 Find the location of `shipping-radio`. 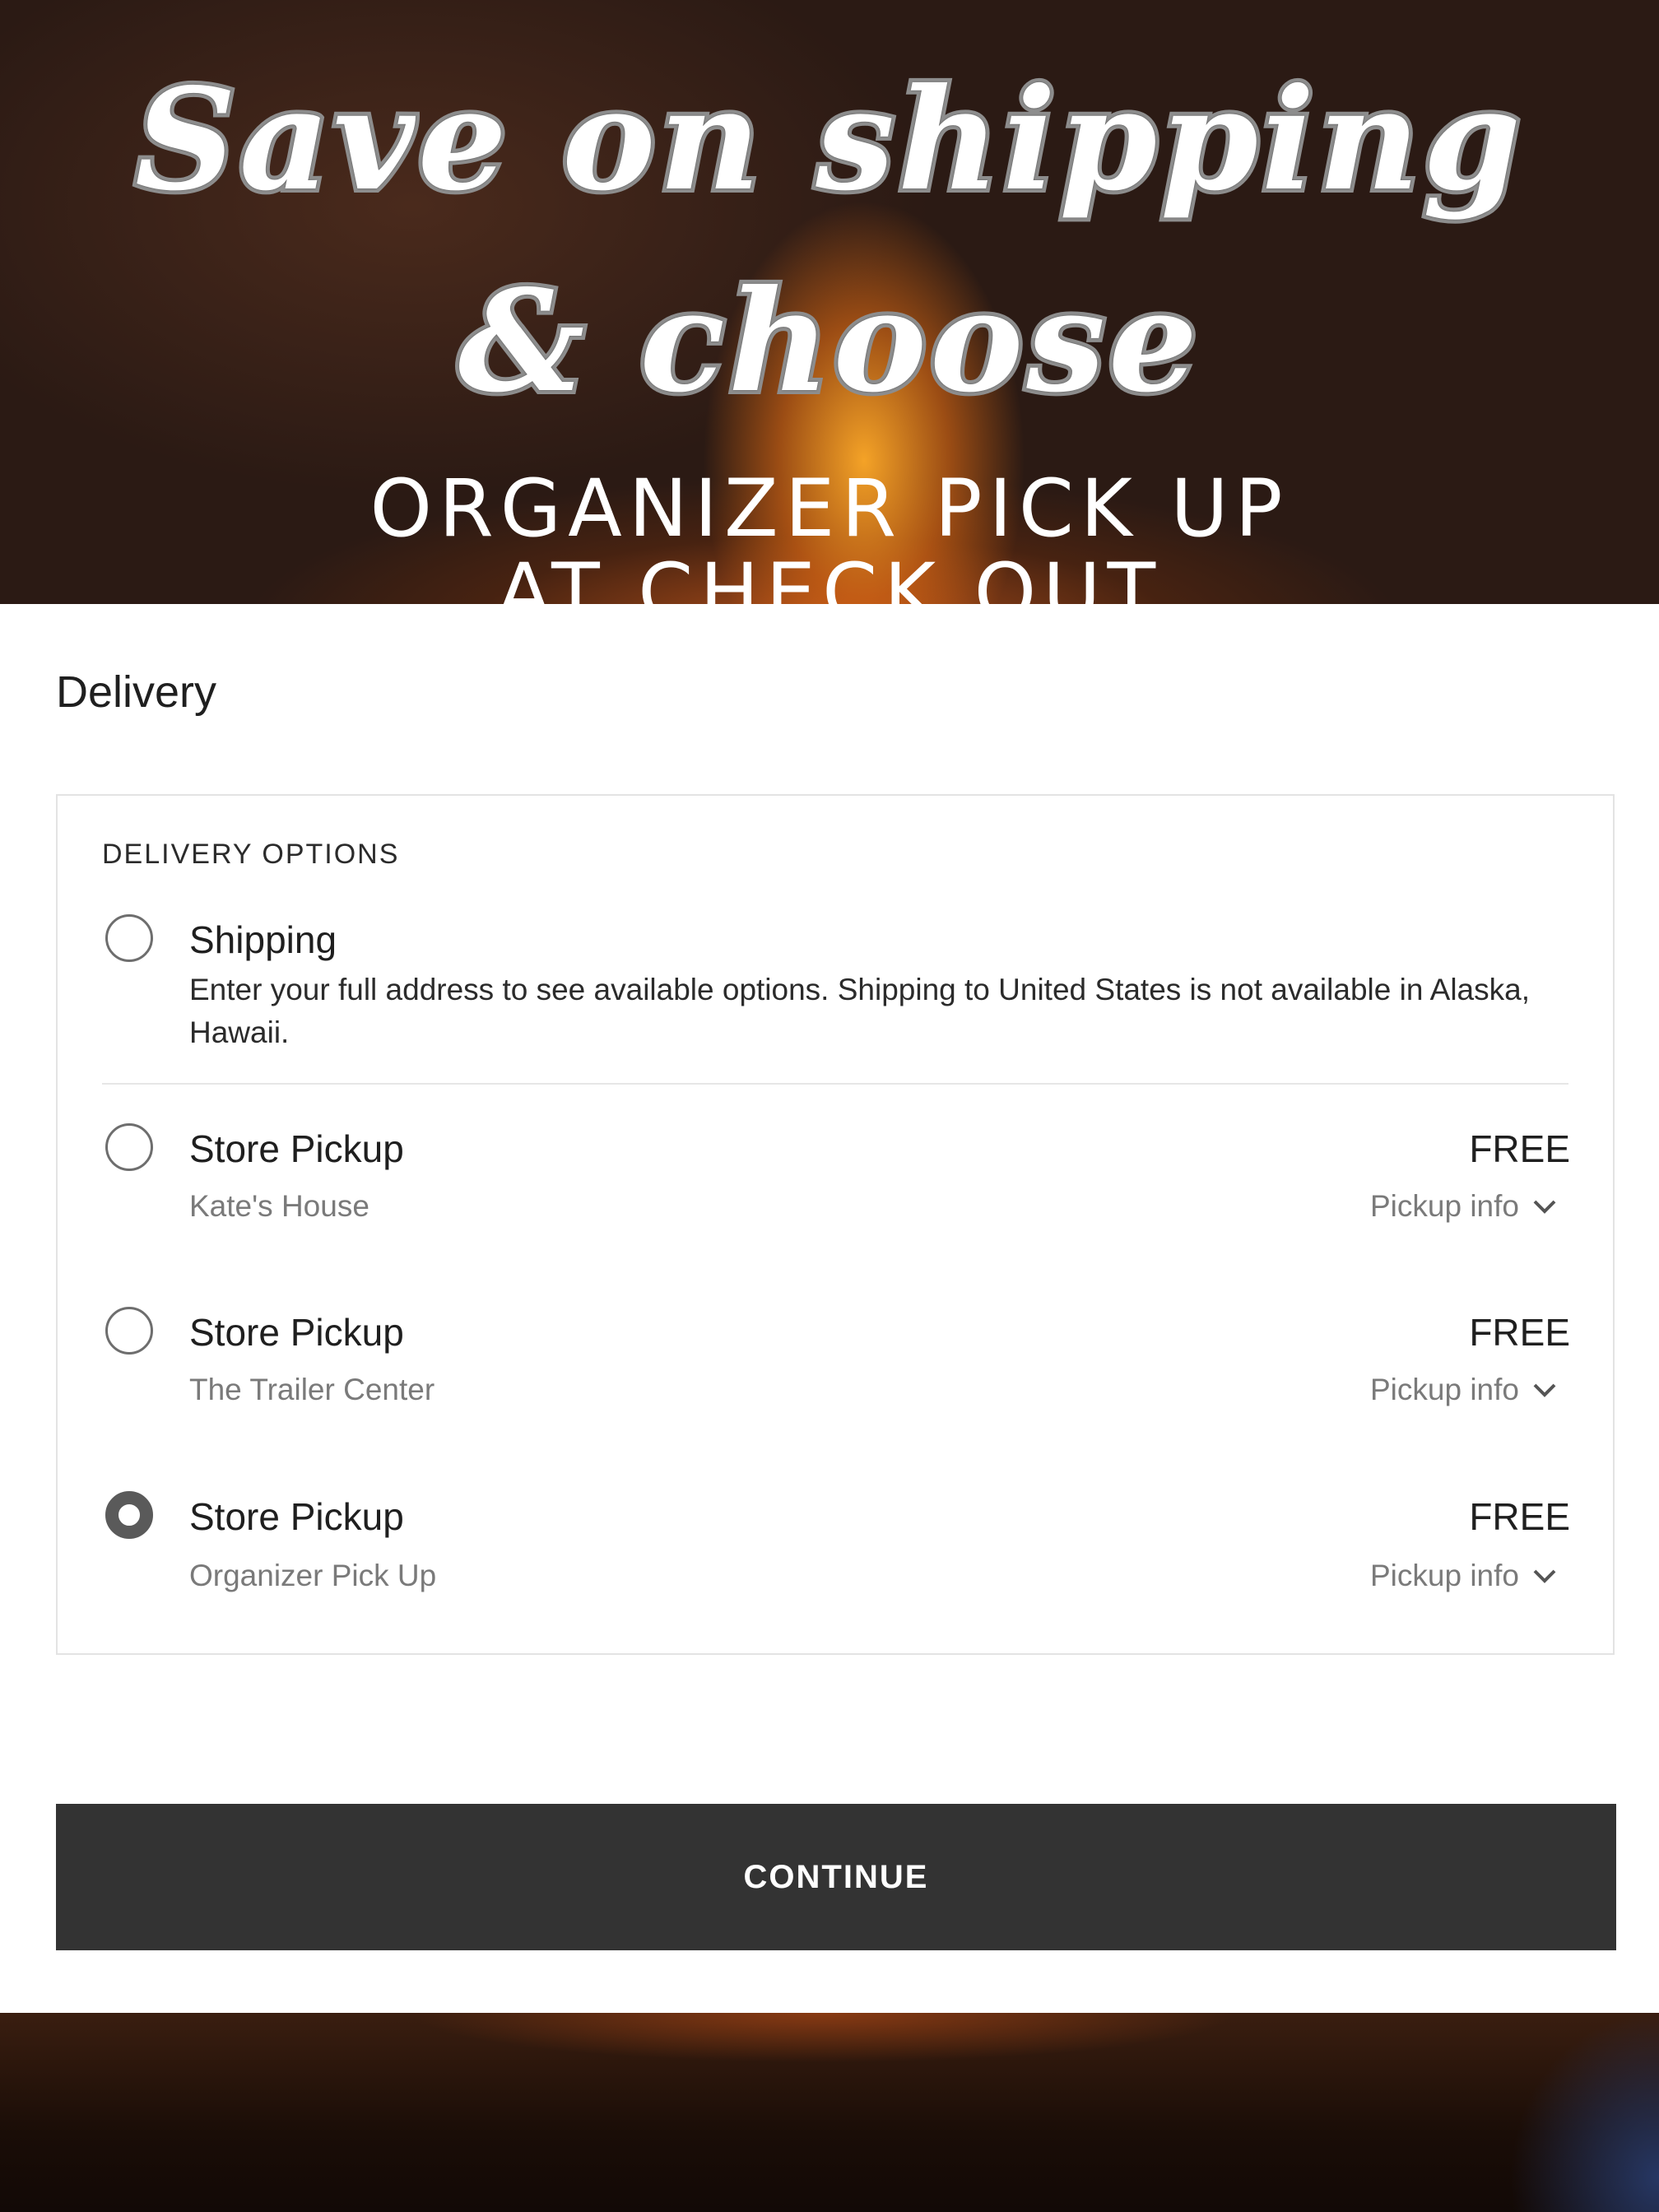

shipping-radio is located at coordinates (129, 938).